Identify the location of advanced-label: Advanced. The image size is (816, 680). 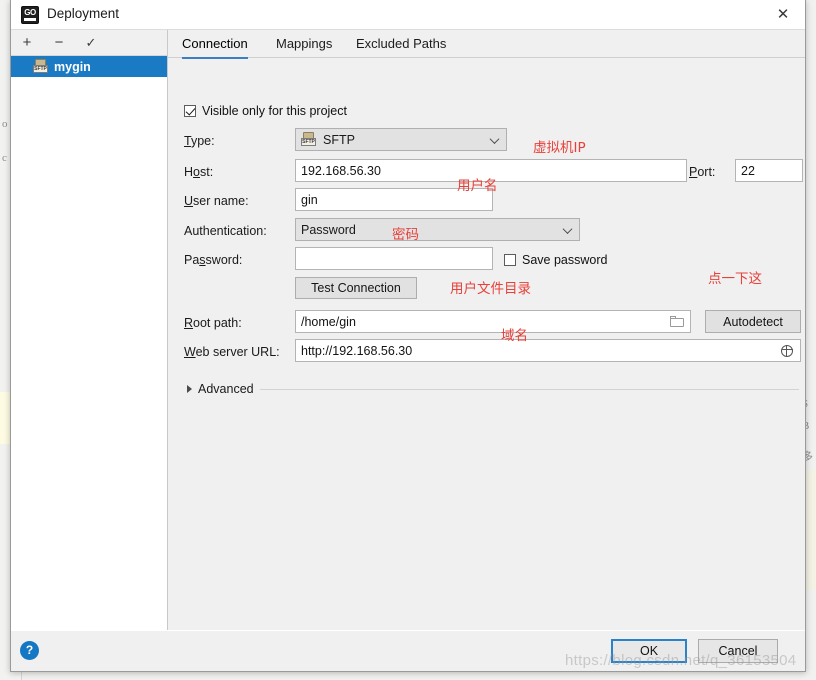
(226, 389).